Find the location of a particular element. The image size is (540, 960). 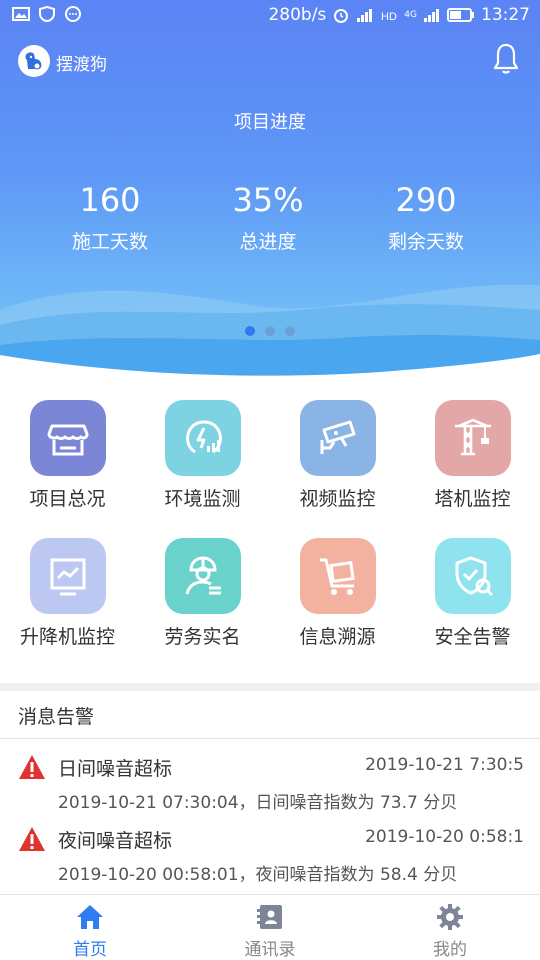

module-label: 升降机监控 is located at coordinates (67, 637).